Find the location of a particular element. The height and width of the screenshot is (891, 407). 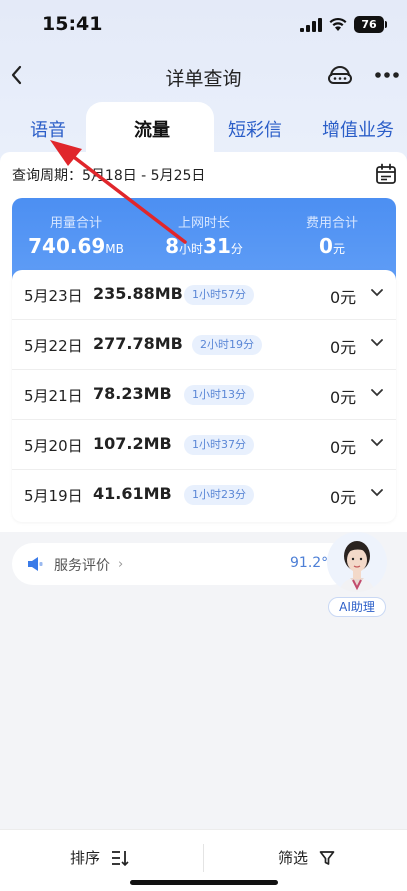

tab-voice: 语音 is located at coordinates (48, 129).